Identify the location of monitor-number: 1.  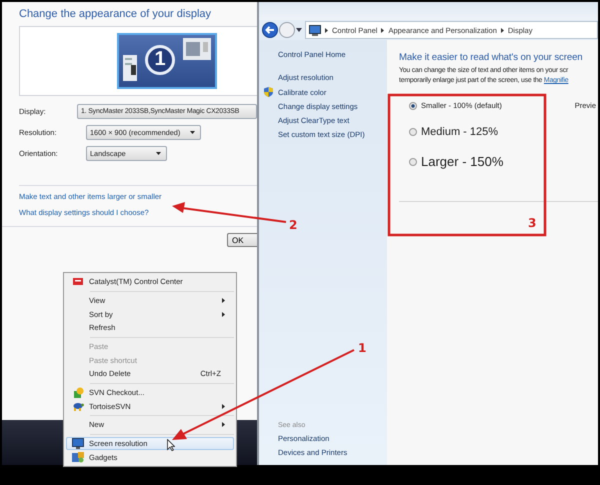
(160, 59).